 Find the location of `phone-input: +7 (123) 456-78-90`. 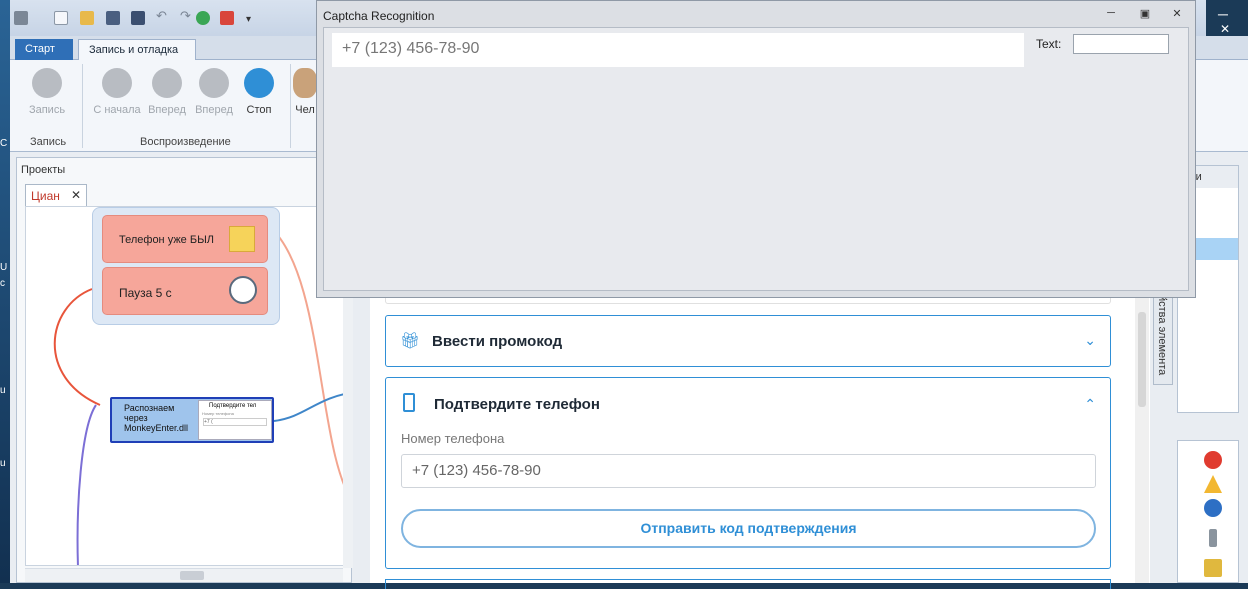

phone-input: +7 (123) 456-78-90 is located at coordinates (748, 471).